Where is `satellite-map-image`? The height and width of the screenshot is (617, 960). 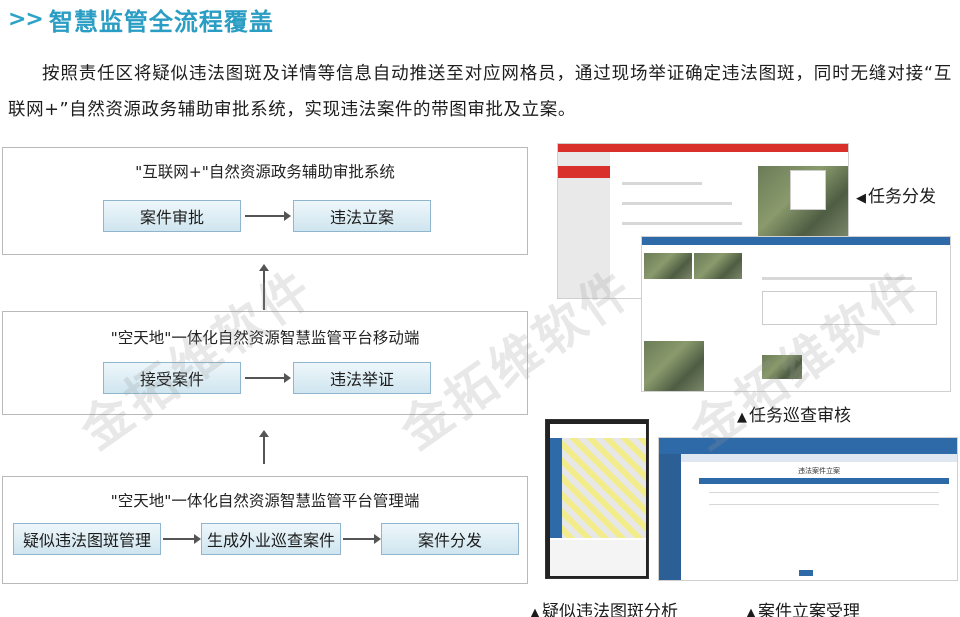 satellite-map-image is located at coordinates (674, 366).